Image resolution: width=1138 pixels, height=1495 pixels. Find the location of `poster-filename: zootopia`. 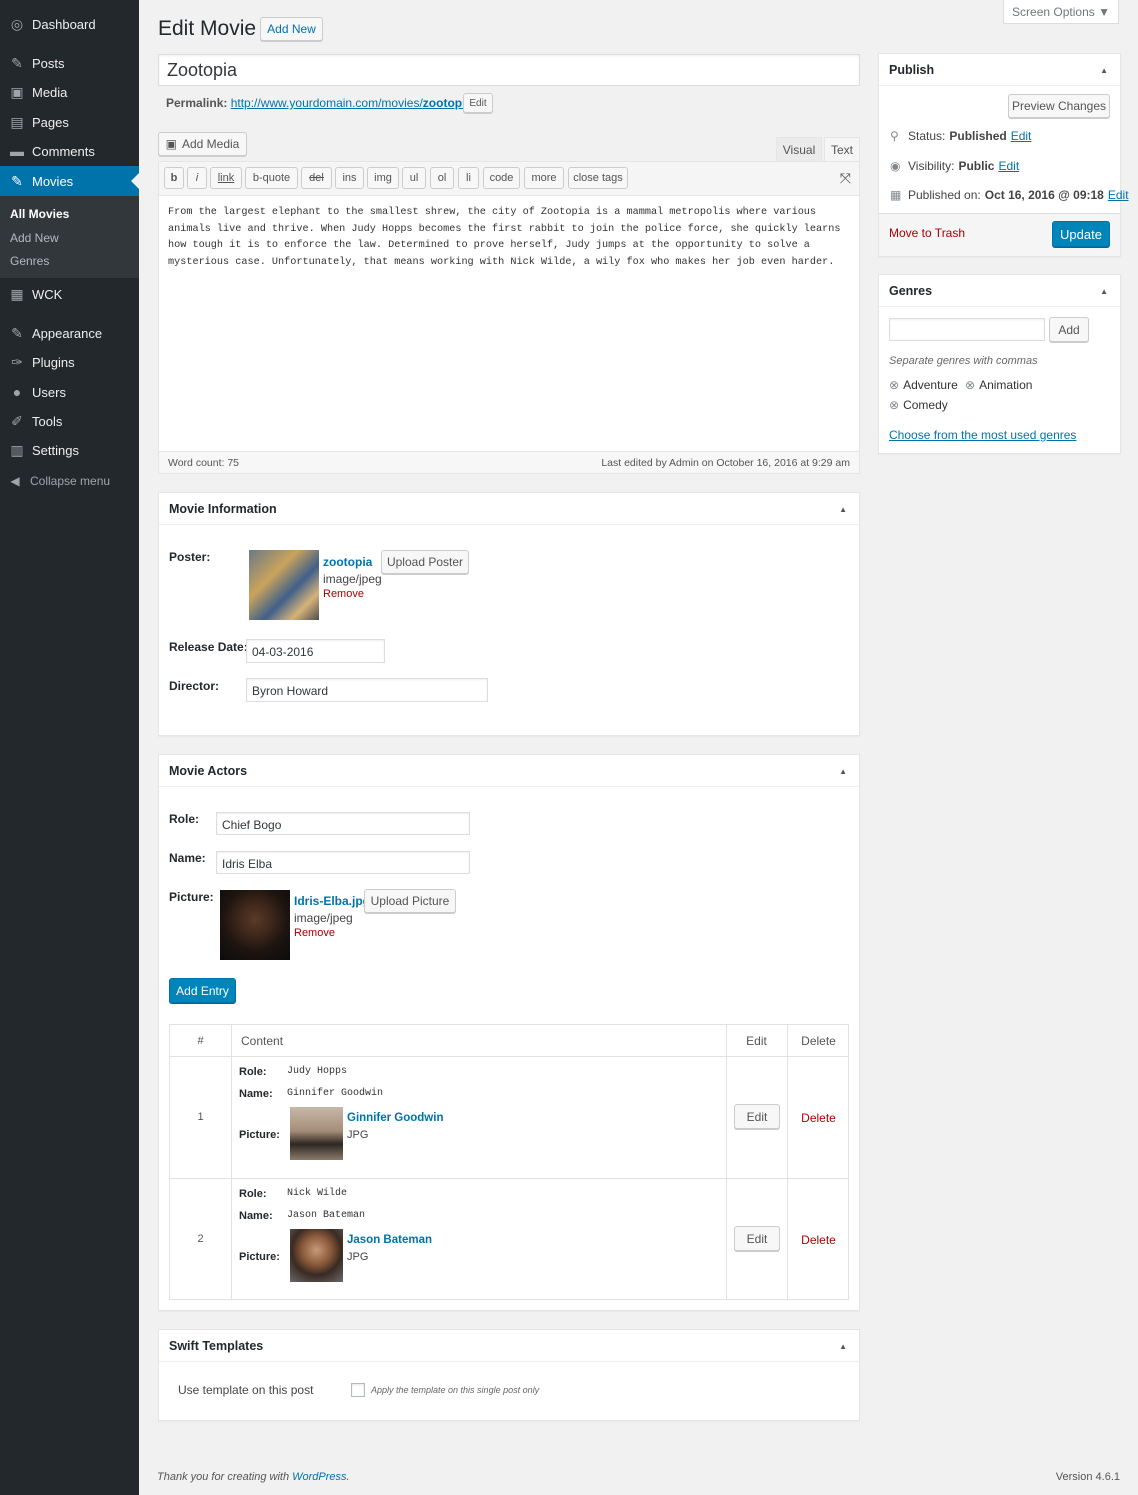

poster-filename: zootopia is located at coordinates (347, 562).